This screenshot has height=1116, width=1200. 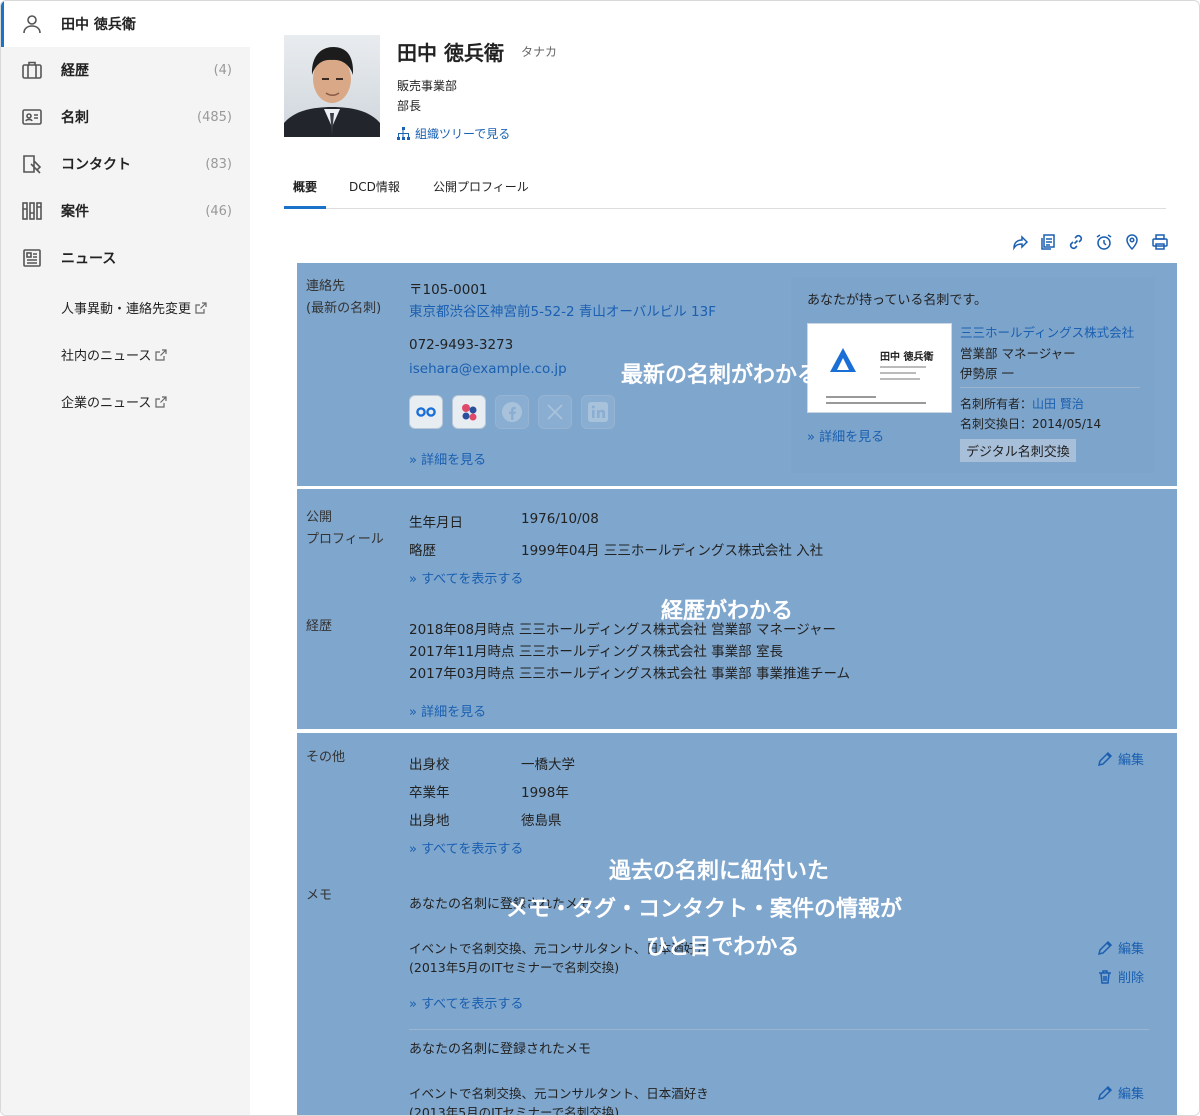 What do you see at coordinates (125, 24) in the screenshot?
I see `sidebar-item-profile: 田中 徳兵衛` at bounding box center [125, 24].